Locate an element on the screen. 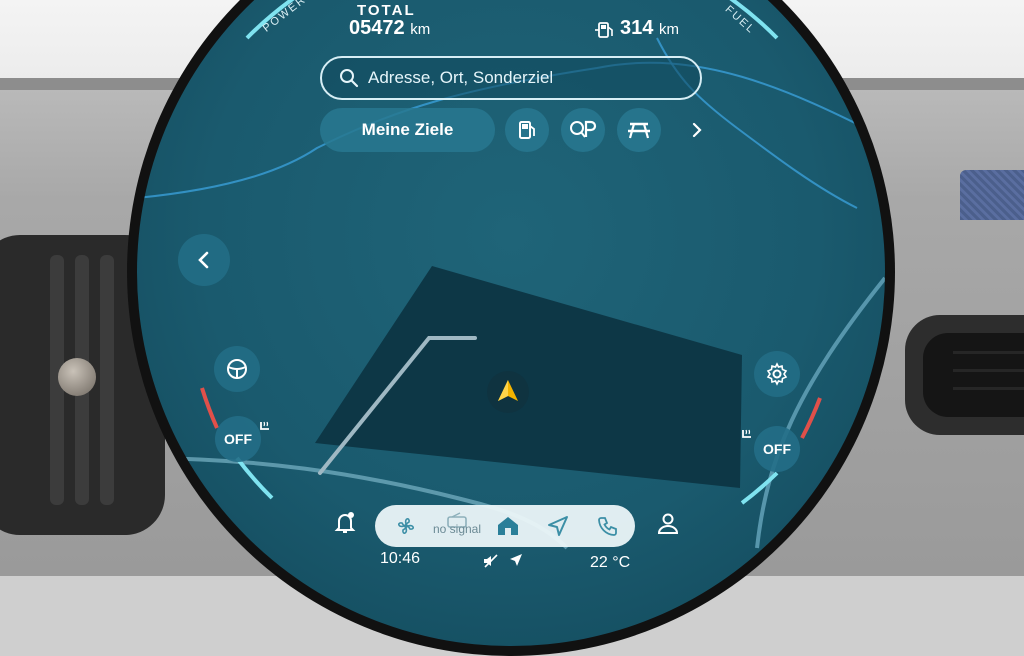  navigation-arrow-icon is located at coordinates (558, 526).